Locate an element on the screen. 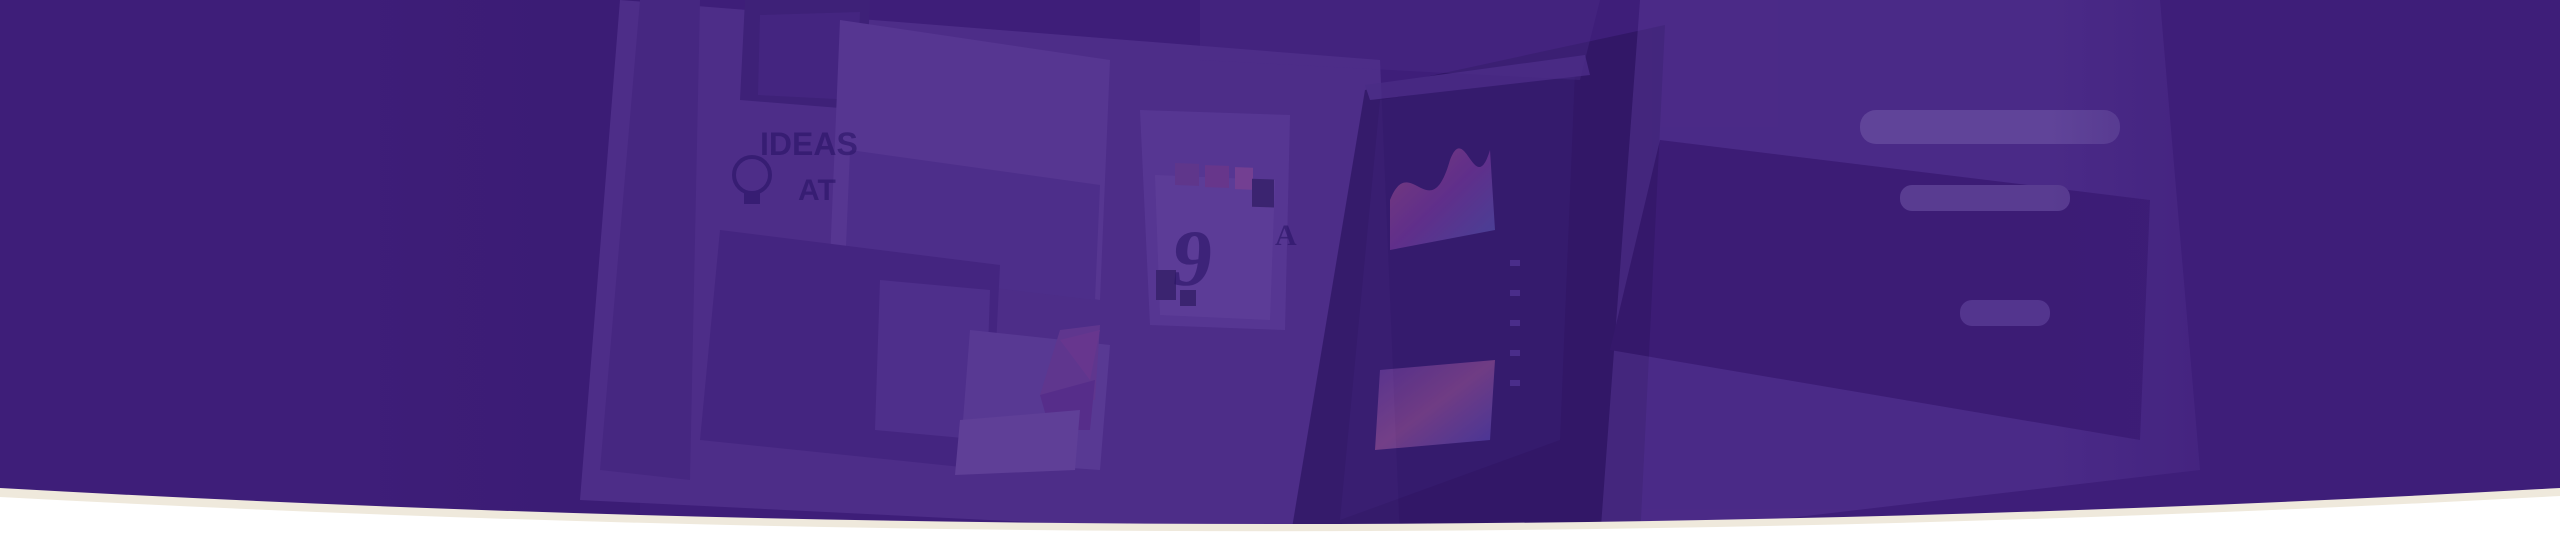  photo-text-ideas: IDEAS is located at coordinates (809, 144).